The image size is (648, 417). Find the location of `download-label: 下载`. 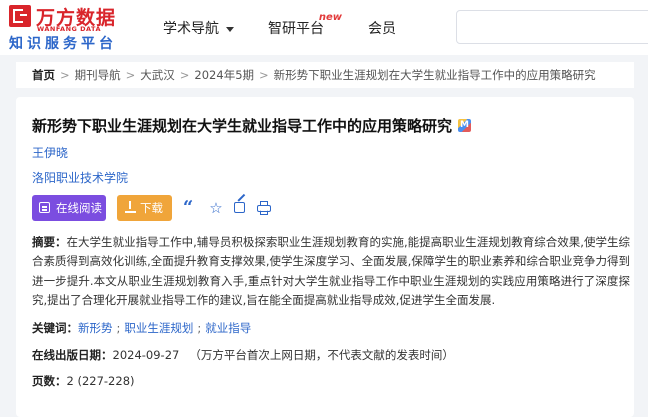

download-label: 下载 is located at coordinates (151, 208).